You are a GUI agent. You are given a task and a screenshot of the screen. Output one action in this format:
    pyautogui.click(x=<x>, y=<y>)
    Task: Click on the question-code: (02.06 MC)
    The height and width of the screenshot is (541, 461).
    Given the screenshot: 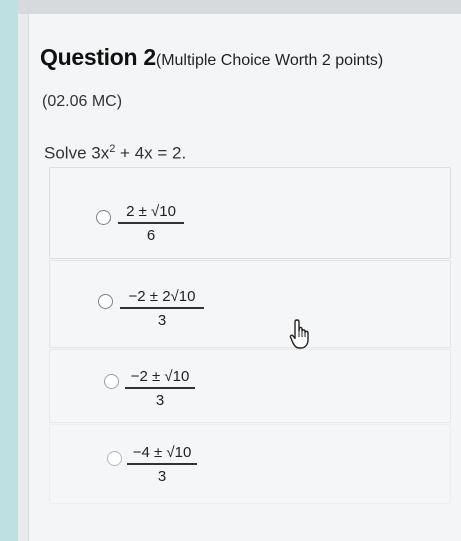 What is the action you would take?
    pyautogui.click(x=82, y=101)
    